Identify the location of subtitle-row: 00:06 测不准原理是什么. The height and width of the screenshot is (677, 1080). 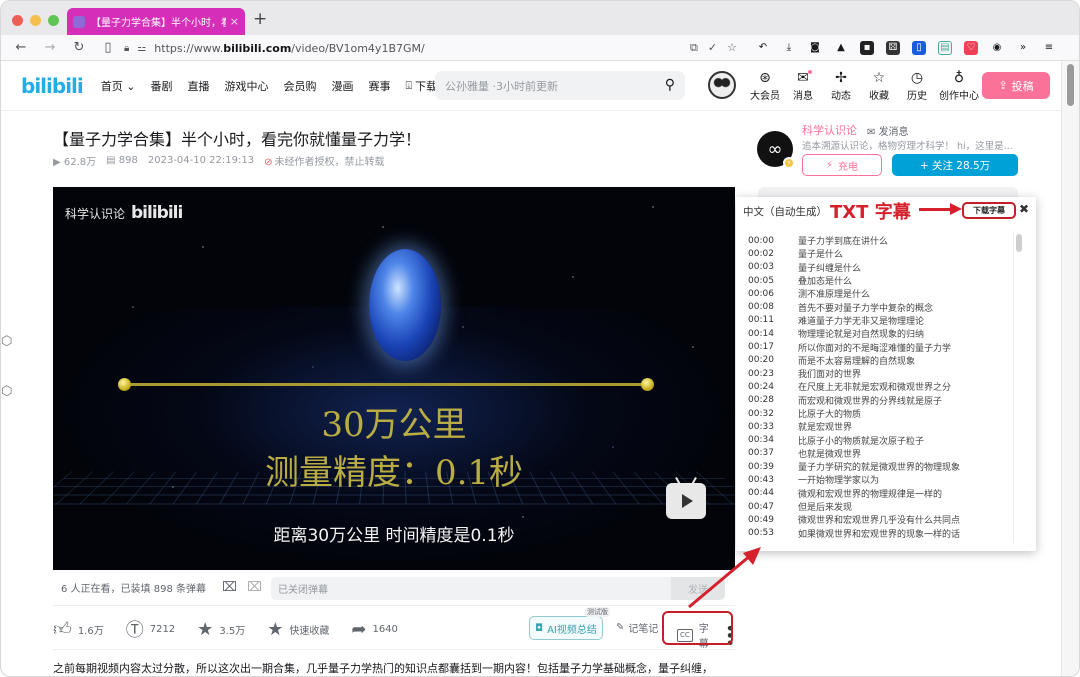
(879, 294).